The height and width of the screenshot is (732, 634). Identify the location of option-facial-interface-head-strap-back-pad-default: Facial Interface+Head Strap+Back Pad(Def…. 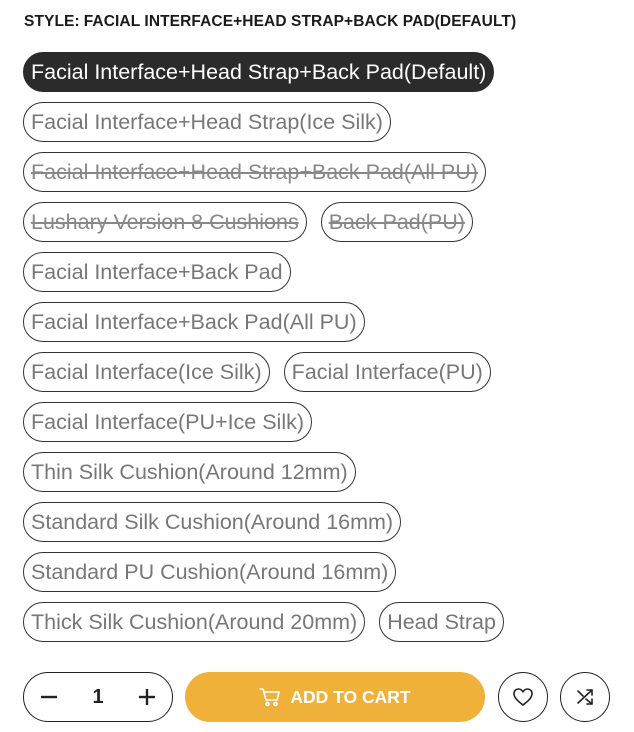
(259, 72).